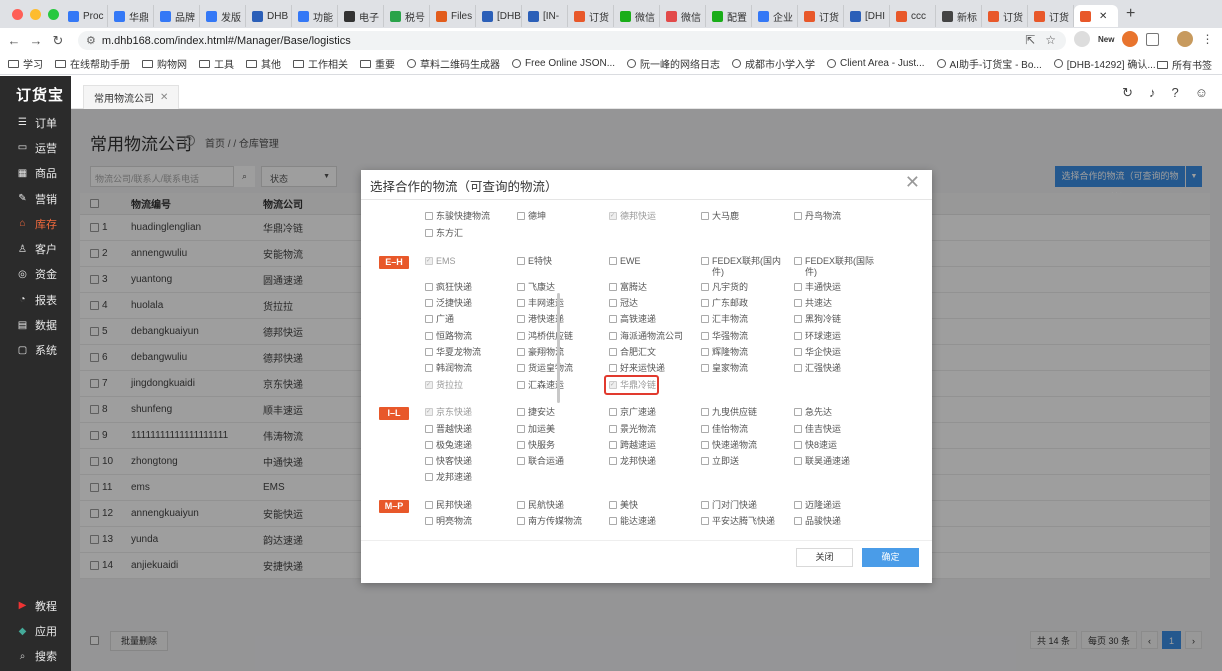 The image size is (1222, 671). What do you see at coordinates (35, 14) in the screenshot?
I see `minimize-window-button` at bounding box center [35, 14].